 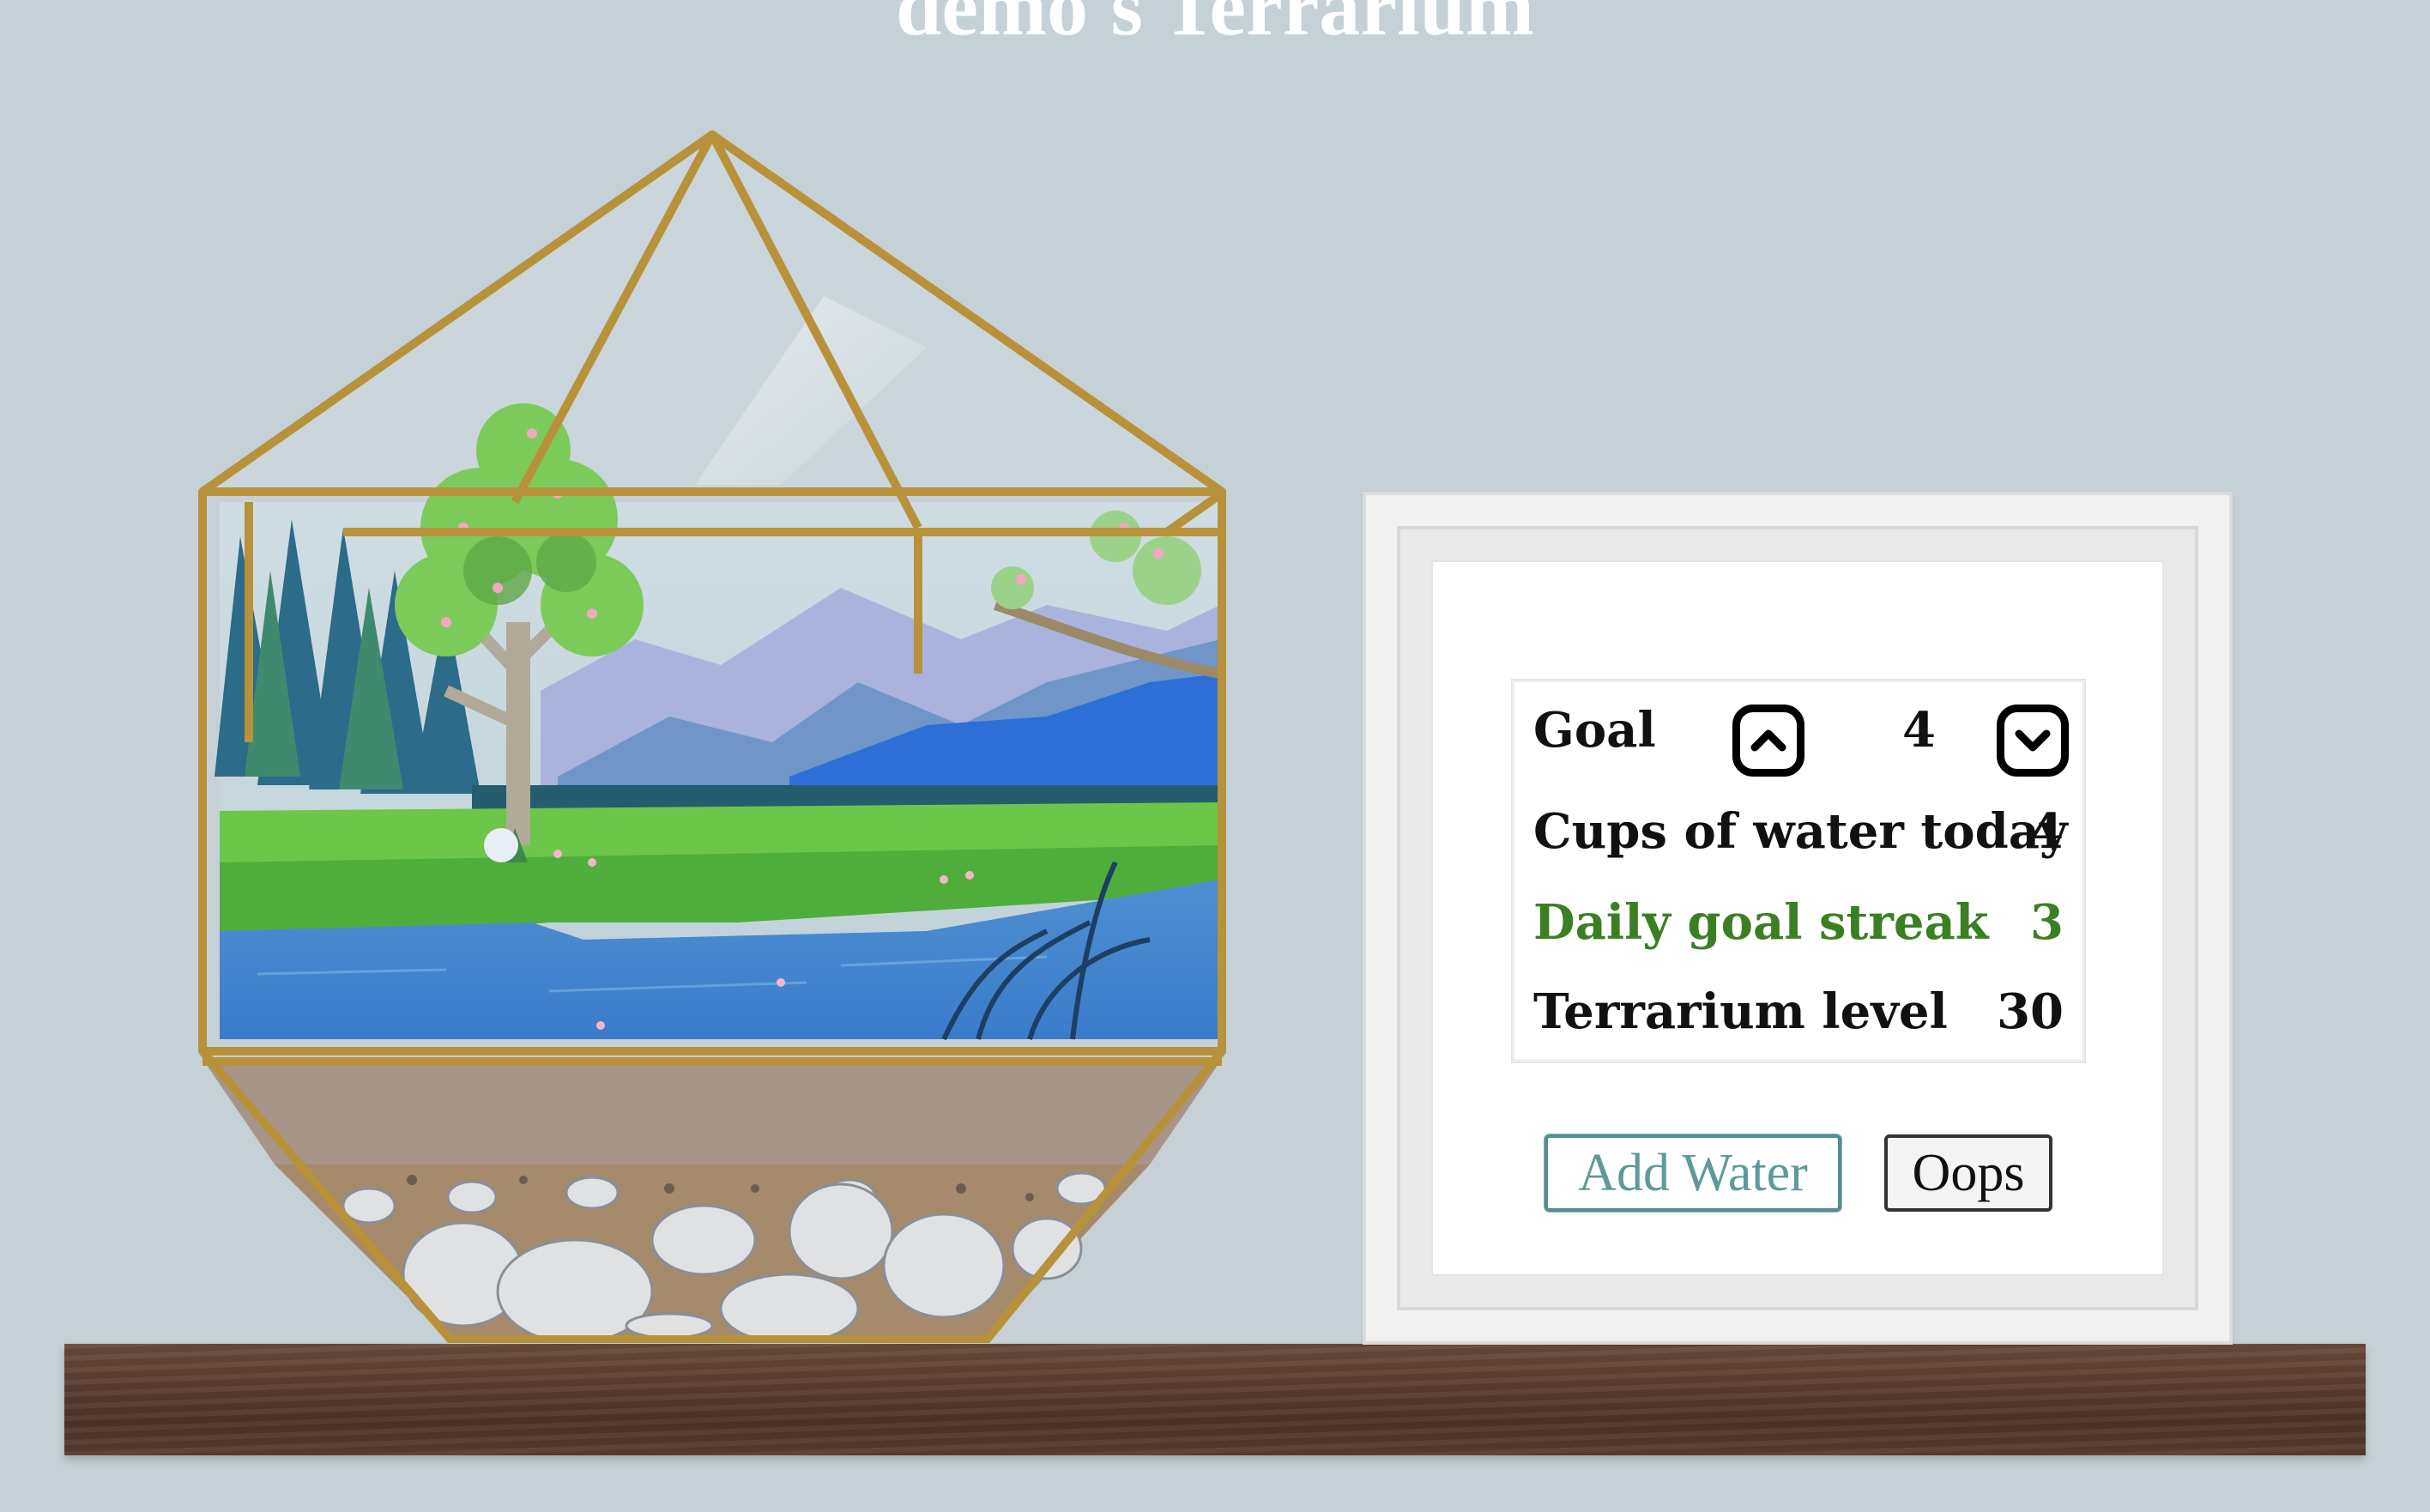 What do you see at coordinates (1594, 730) in the screenshot?
I see `goal-label: Goal` at bounding box center [1594, 730].